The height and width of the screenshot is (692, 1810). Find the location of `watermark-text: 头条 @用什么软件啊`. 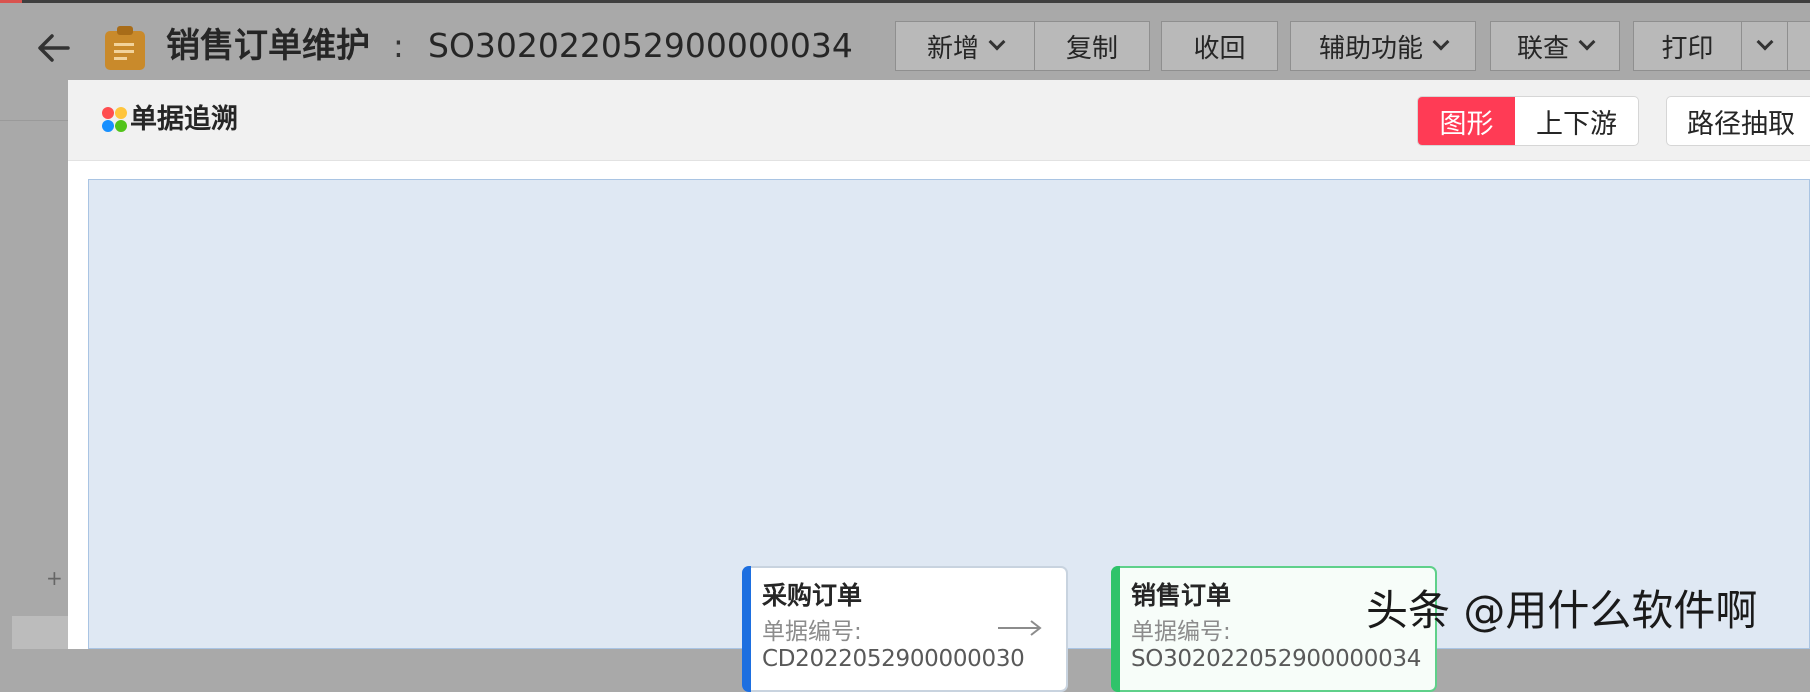

watermark-text: 头条 @用什么软件啊 is located at coordinates (1562, 610).